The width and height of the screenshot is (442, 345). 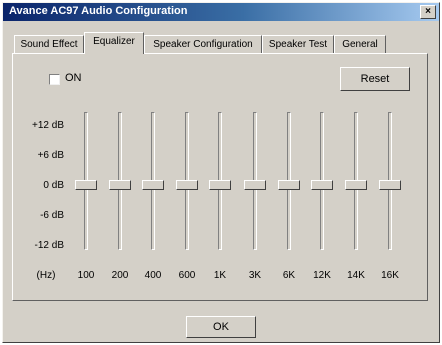 What do you see at coordinates (49, 245) in the screenshot?
I see `db-label-minus12: -12 dB` at bounding box center [49, 245].